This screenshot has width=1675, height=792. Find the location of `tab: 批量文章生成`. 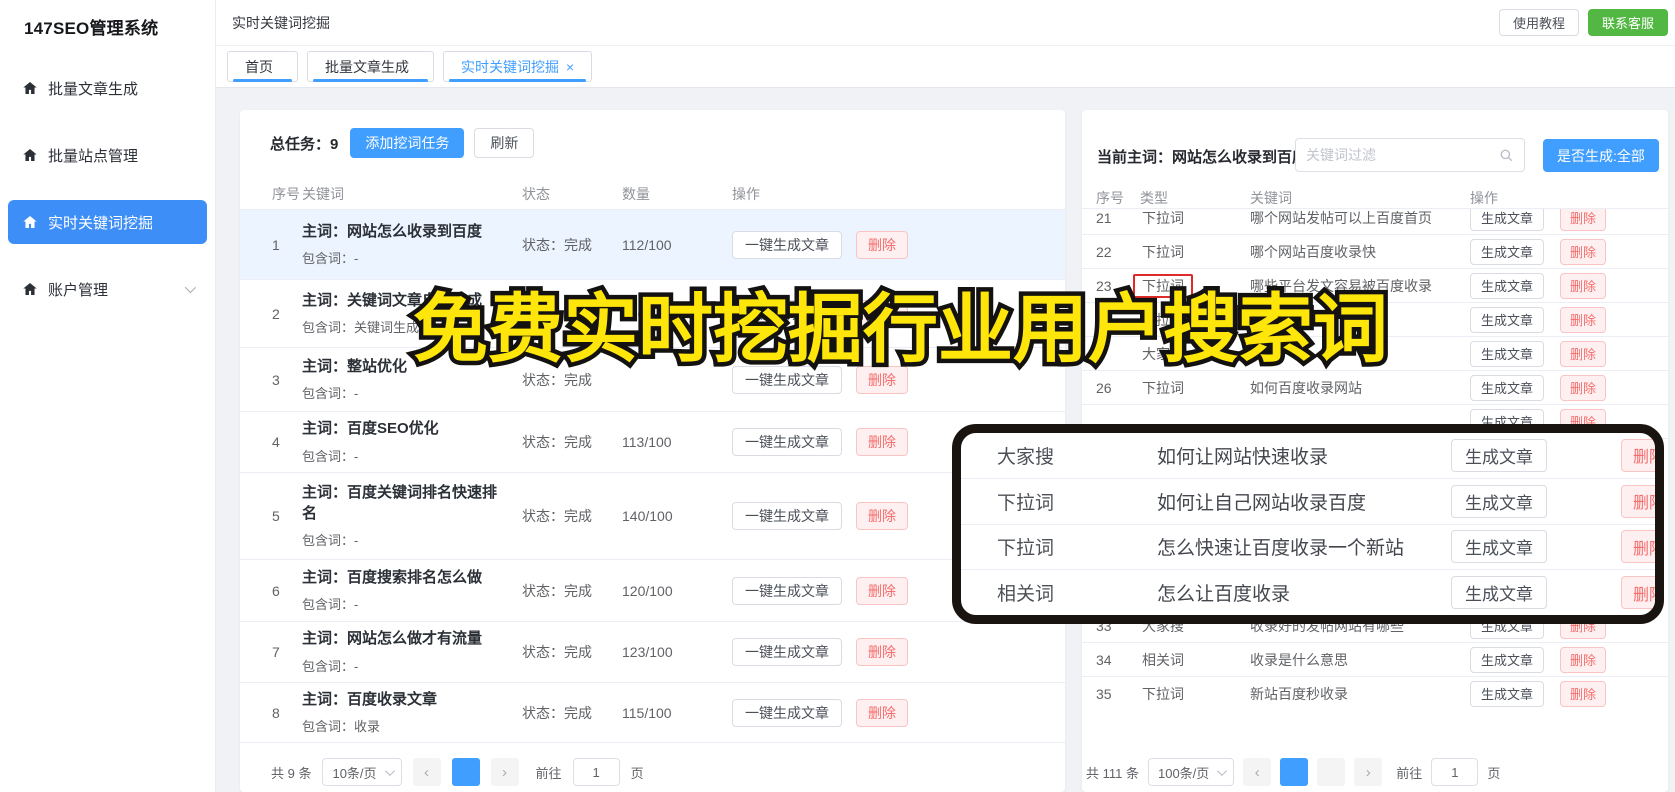

tab: 批量文章生成 is located at coordinates (370, 66).